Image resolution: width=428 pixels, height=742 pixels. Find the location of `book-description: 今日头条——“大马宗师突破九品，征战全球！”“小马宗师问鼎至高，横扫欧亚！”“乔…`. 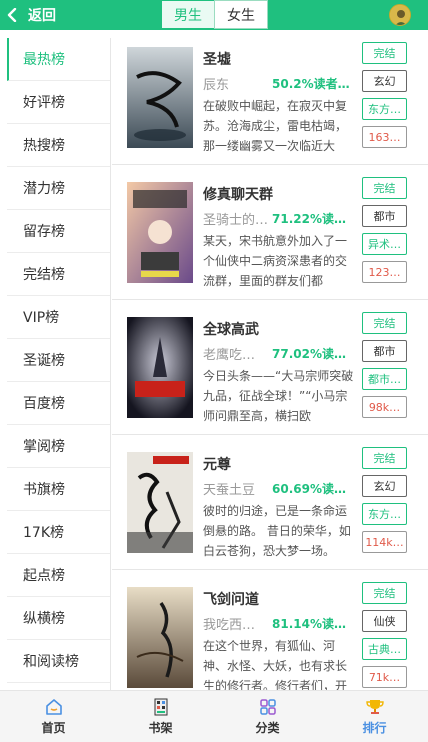

book-description: 今日头条——“大马宗师突破九品，征战全球！”“小马宗师问鼎至高，横扫欧亚！”“乔… is located at coordinates (278, 396).